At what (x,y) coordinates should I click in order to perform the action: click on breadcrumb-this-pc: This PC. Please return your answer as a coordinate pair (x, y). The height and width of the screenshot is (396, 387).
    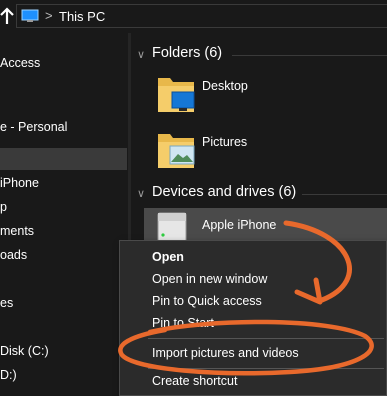
    Looking at the image, I should click on (82, 16).